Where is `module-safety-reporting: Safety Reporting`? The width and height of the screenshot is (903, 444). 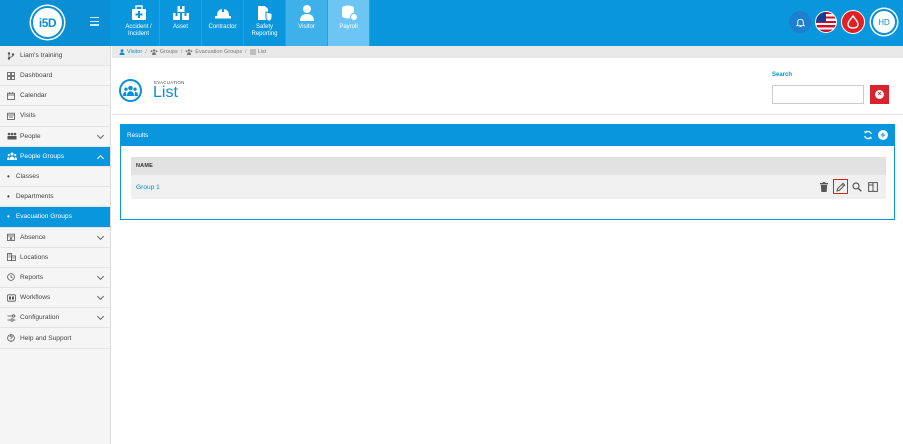 module-safety-reporting: Safety Reporting is located at coordinates (265, 23).